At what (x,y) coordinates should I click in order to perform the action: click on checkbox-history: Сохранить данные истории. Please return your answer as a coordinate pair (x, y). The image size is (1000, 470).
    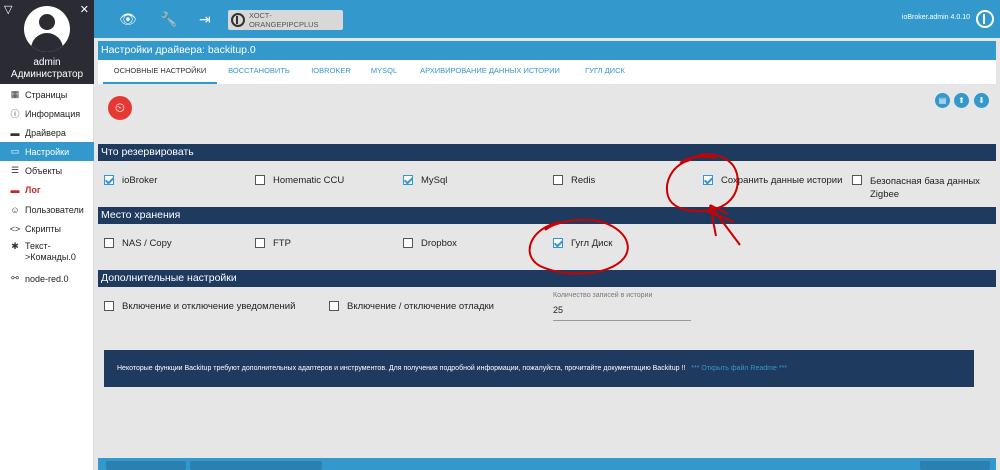
    Looking at the image, I should click on (772, 180).